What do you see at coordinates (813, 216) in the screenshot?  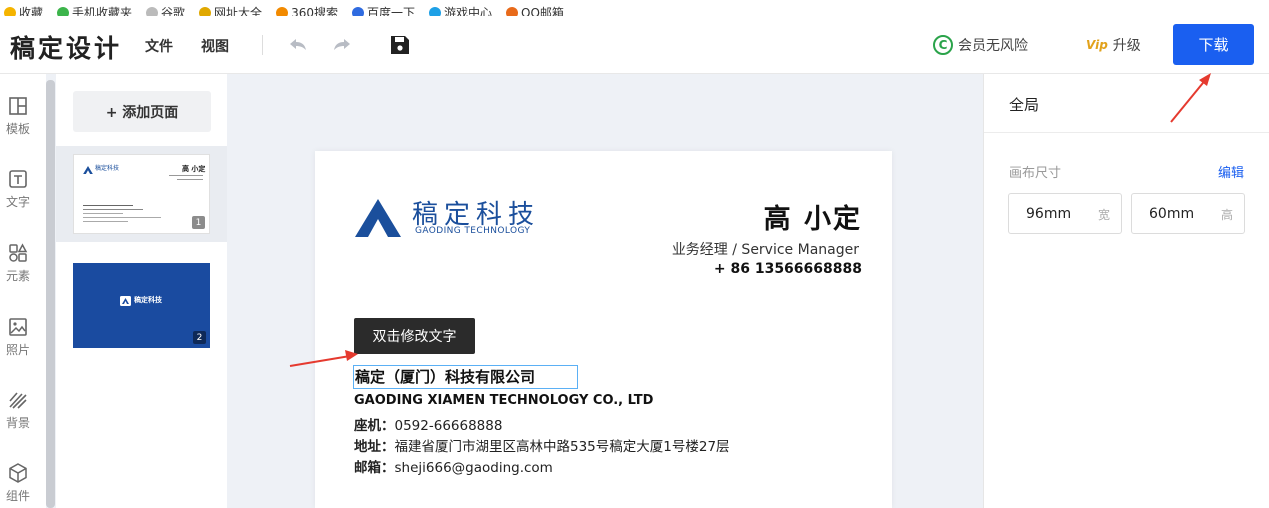 I see `person-name: 高 小定` at bounding box center [813, 216].